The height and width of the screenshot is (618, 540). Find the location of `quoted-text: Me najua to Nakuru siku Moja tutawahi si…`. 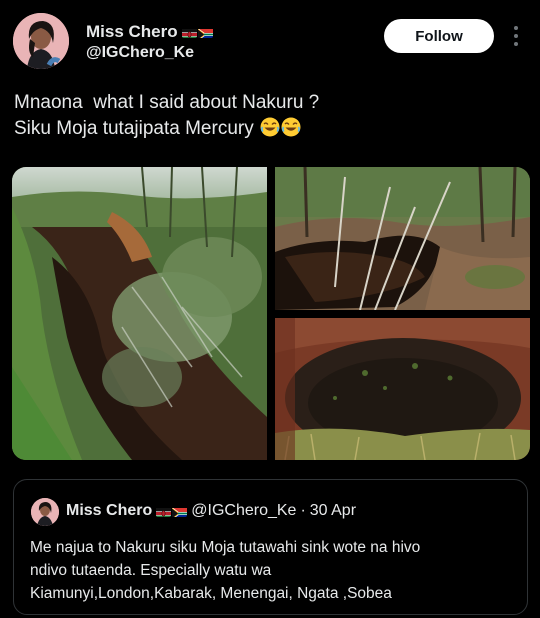

quoted-text: Me najua to Nakuru siku Moja tutawahi si… is located at coordinates (272, 570).